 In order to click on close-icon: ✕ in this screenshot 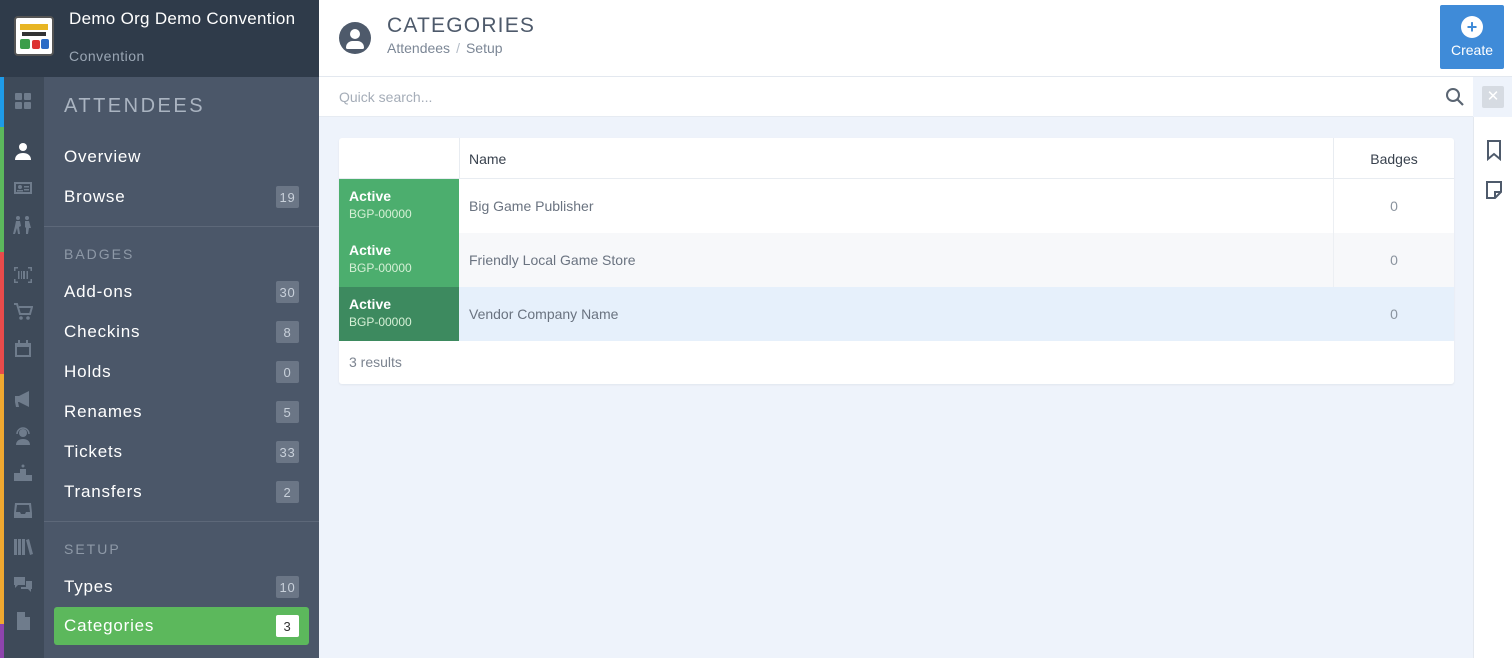, I will do `click(1493, 97)`.